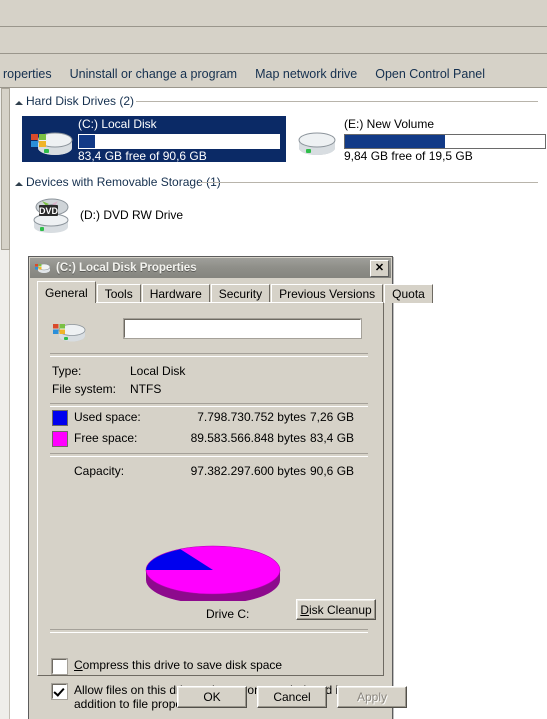 Image resolution: width=547 pixels, height=719 pixels. I want to click on compress-drive-checkbox-row: Compress this drive to save disk space, so click(210, 666).